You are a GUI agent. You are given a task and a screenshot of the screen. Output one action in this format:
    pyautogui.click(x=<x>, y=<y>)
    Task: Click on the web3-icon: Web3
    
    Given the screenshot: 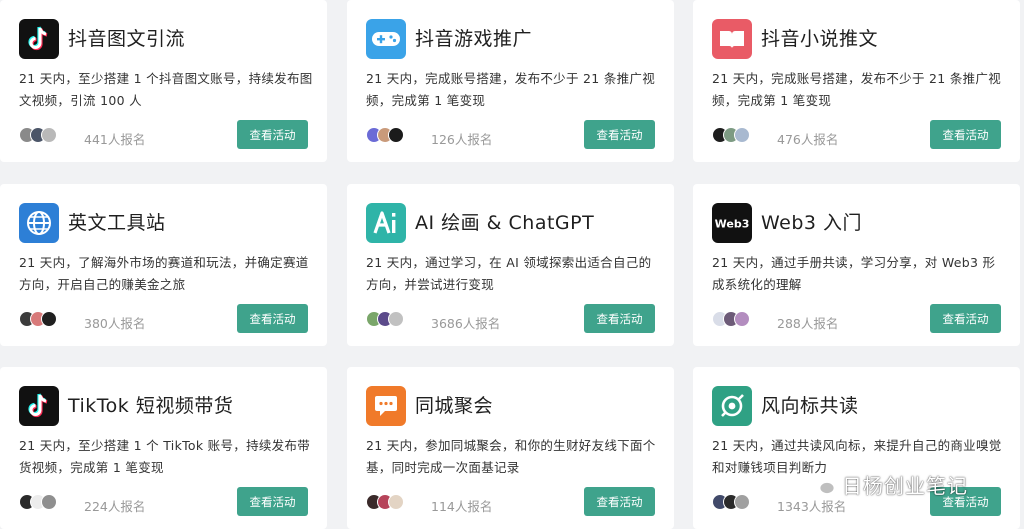 What is the action you would take?
    pyautogui.click(x=732, y=223)
    